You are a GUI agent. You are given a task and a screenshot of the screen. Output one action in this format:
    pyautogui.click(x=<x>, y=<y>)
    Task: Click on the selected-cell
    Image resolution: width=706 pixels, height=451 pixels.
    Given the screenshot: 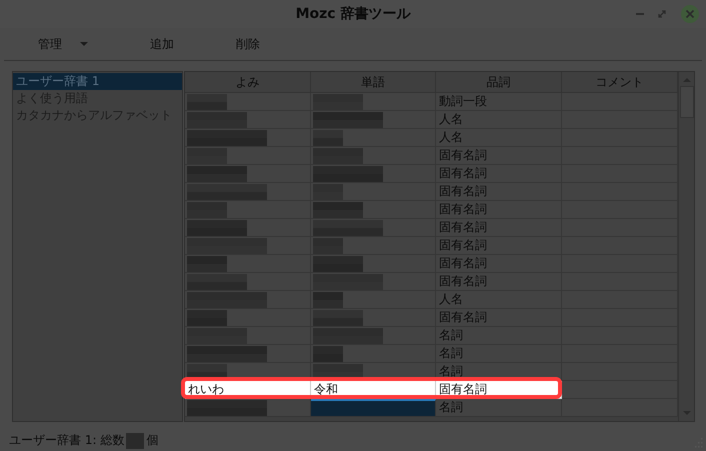 What is the action you would take?
    pyautogui.click(x=373, y=408)
    